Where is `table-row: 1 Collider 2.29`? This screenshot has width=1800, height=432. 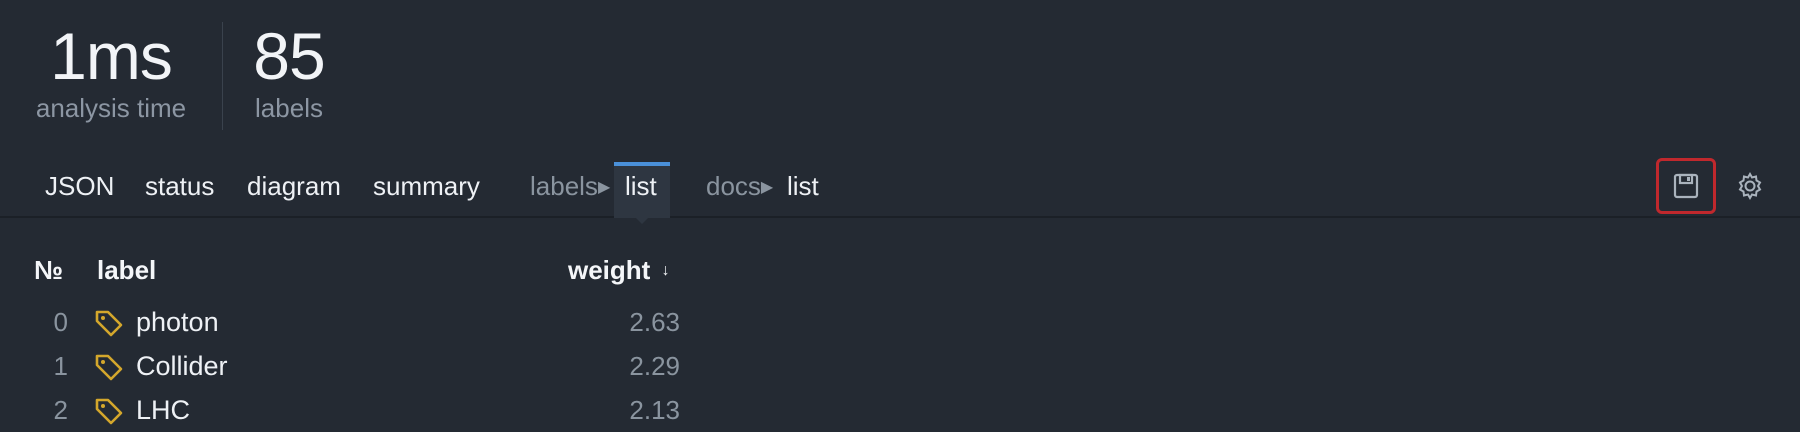 table-row: 1 Collider 2.29 is located at coordinates (350, 366).